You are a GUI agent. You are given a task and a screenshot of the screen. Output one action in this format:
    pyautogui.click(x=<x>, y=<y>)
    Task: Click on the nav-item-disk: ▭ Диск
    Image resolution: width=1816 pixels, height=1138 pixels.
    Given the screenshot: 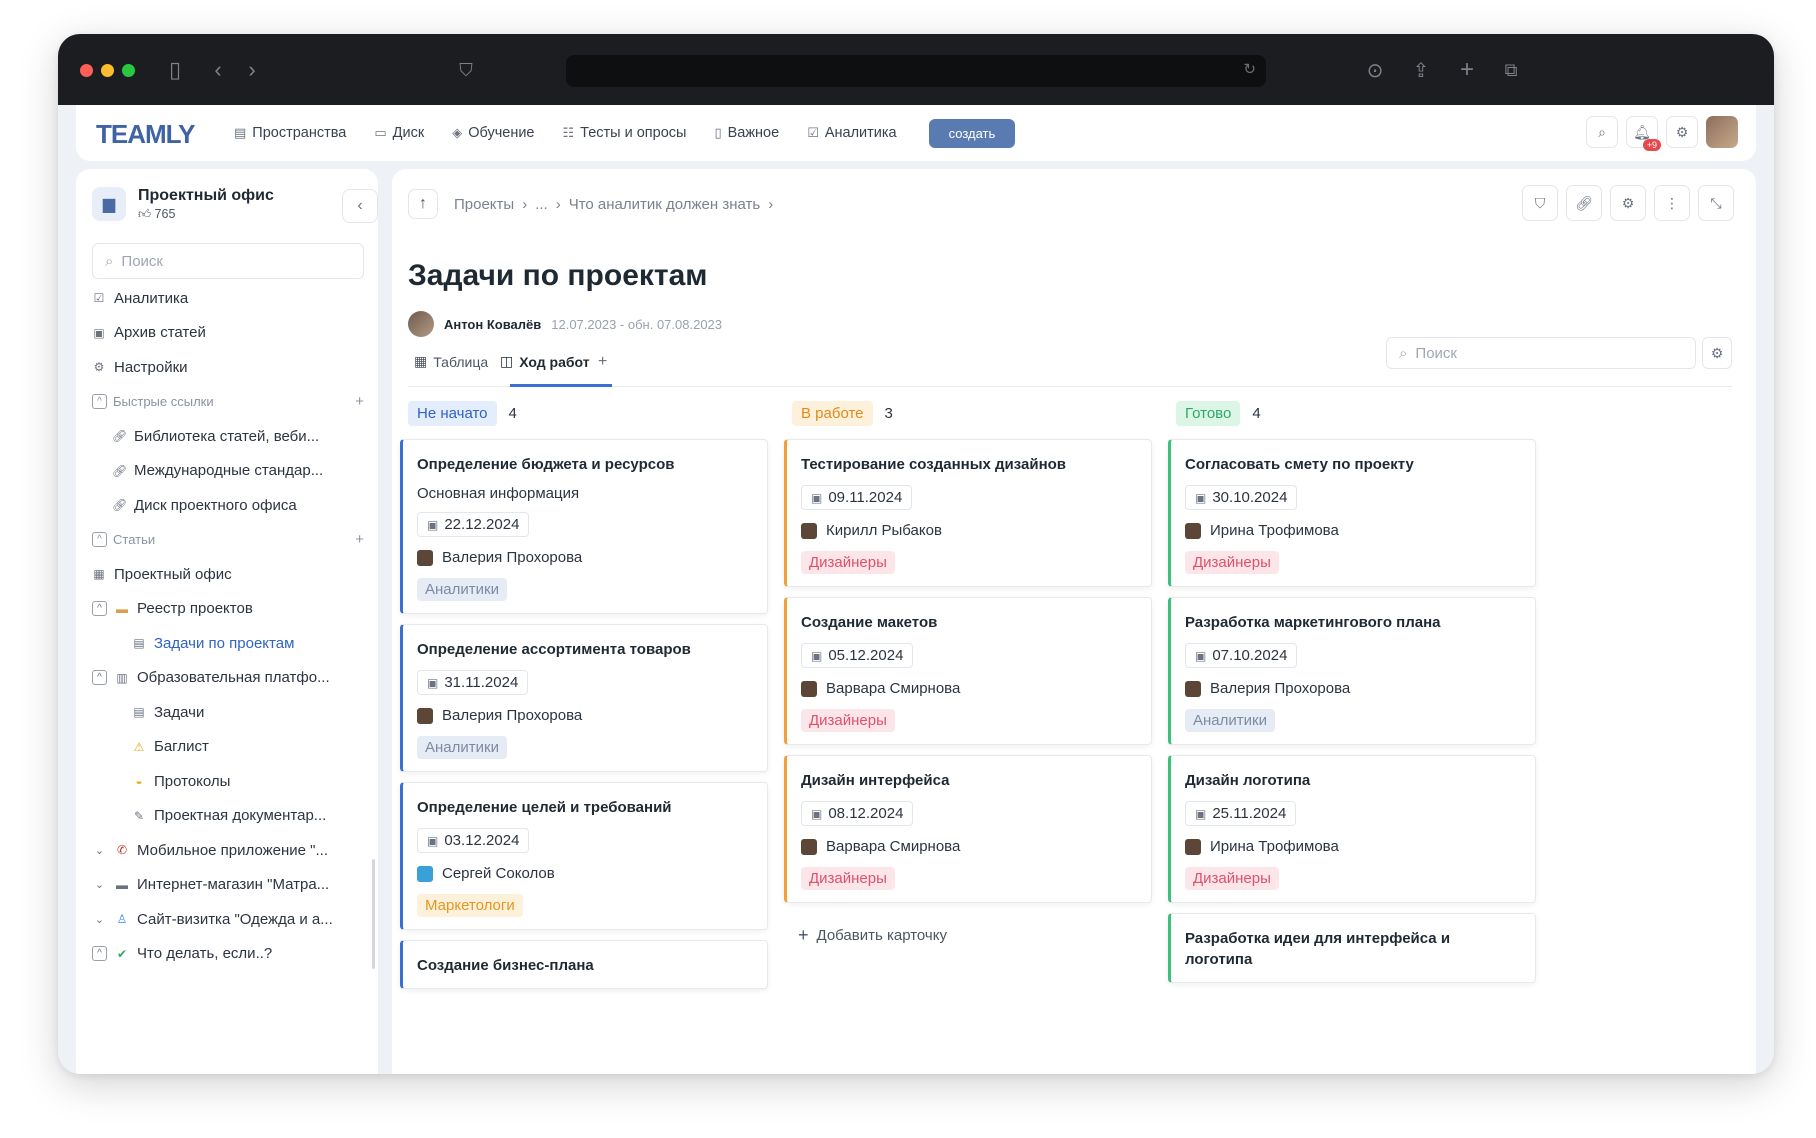 What is the action you would take?
    pyautogui.click(x=399, y=133)
    